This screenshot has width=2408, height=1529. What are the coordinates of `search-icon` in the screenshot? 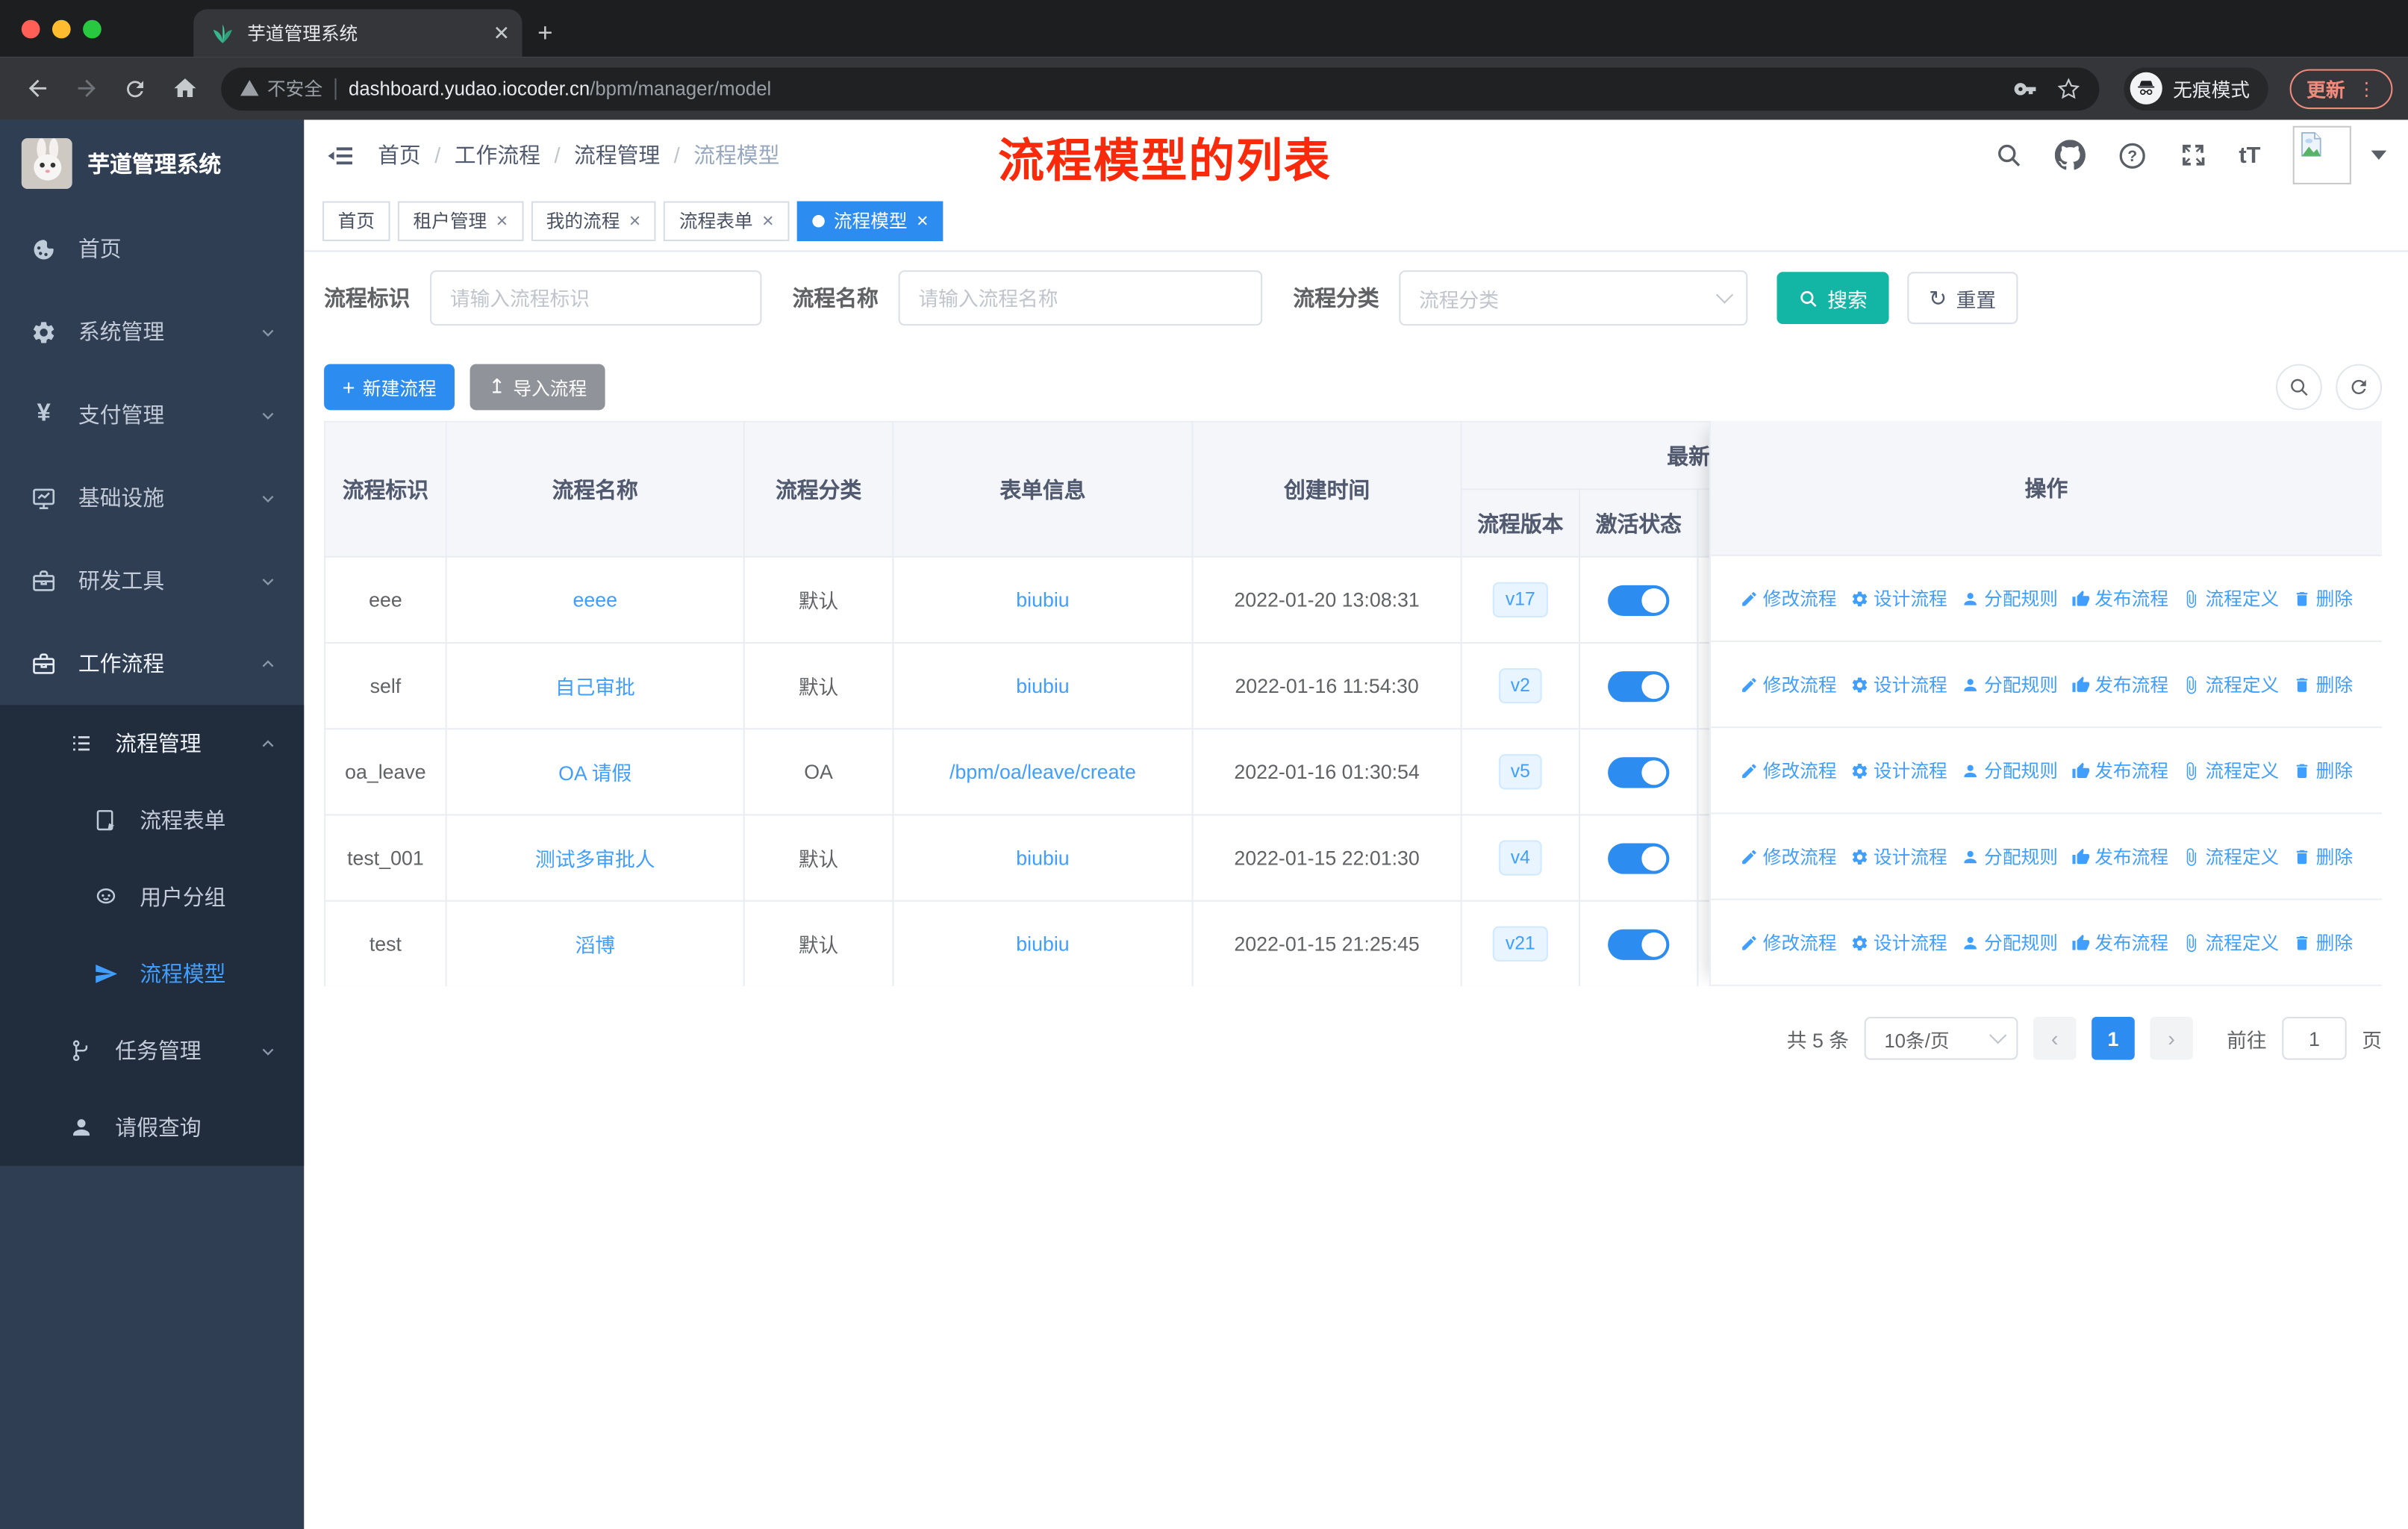 It's located at (2008, 155).